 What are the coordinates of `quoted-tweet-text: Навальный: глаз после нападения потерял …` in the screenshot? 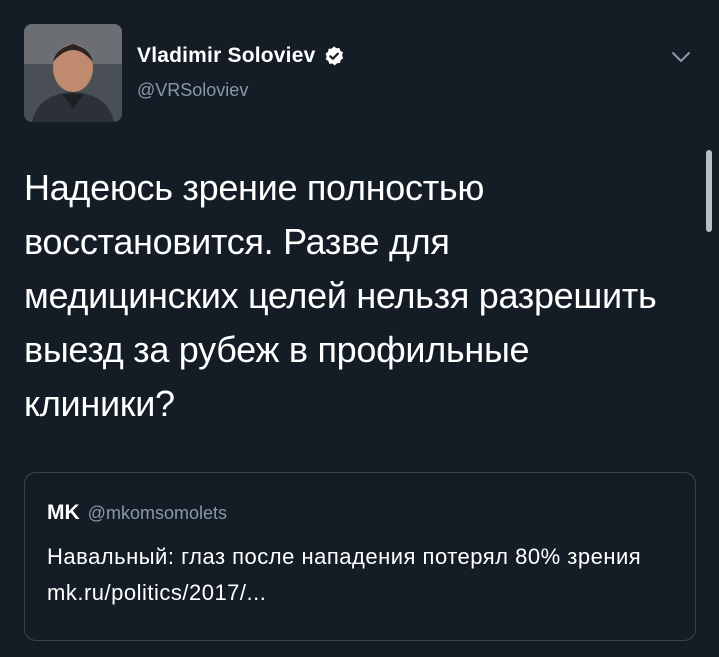 It's located at (344, 574).